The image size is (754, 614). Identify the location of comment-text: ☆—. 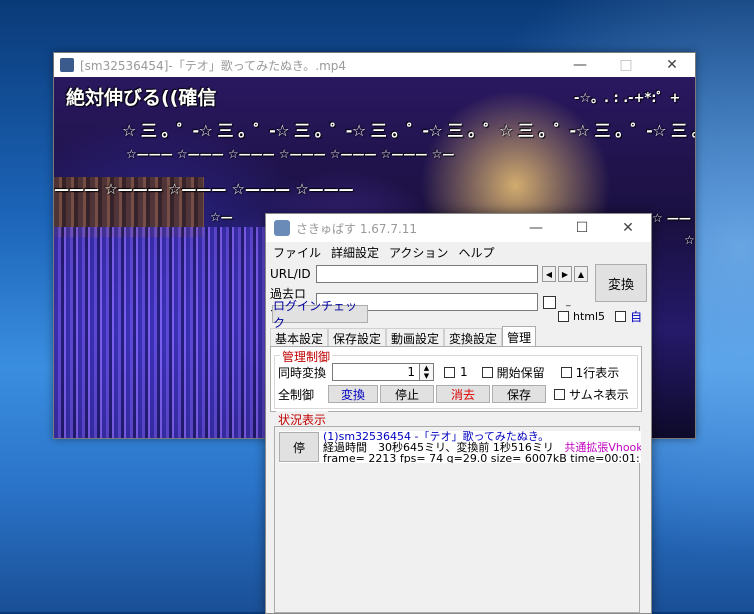
(221, 217).